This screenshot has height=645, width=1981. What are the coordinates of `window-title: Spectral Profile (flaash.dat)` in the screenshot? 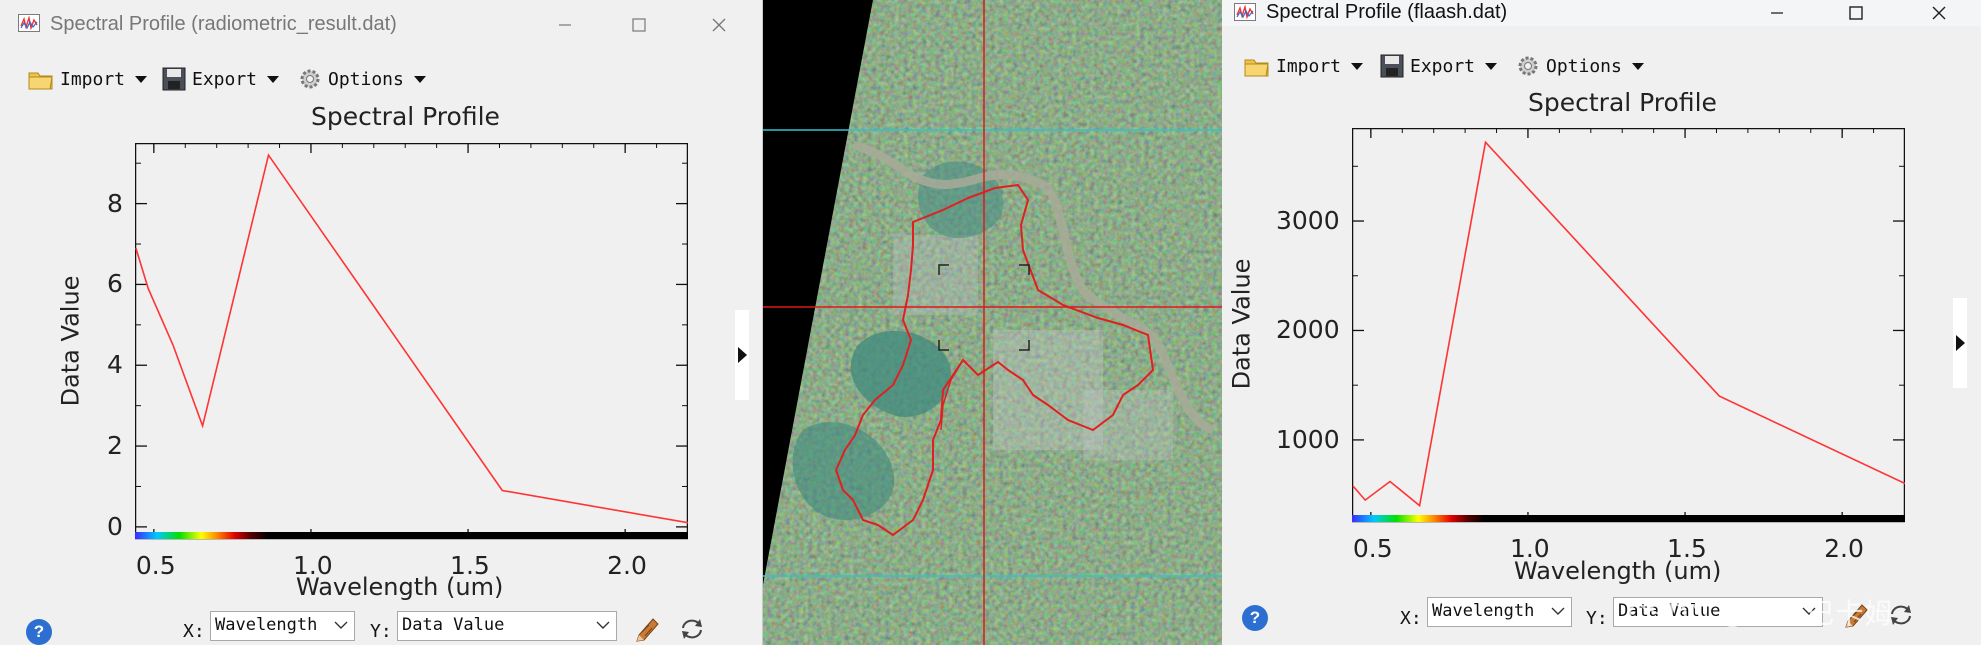 It's located at (1387, 12).